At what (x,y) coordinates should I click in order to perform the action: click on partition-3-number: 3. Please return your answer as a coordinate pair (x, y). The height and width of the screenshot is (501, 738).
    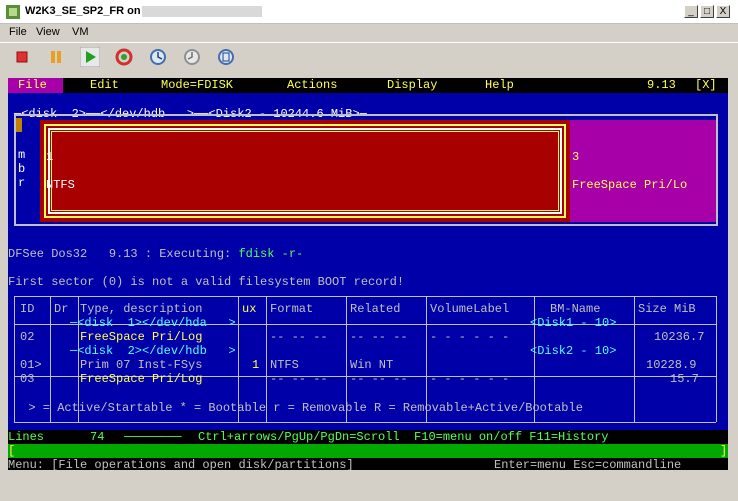
    Looking at the image, I should click on (576, 157).